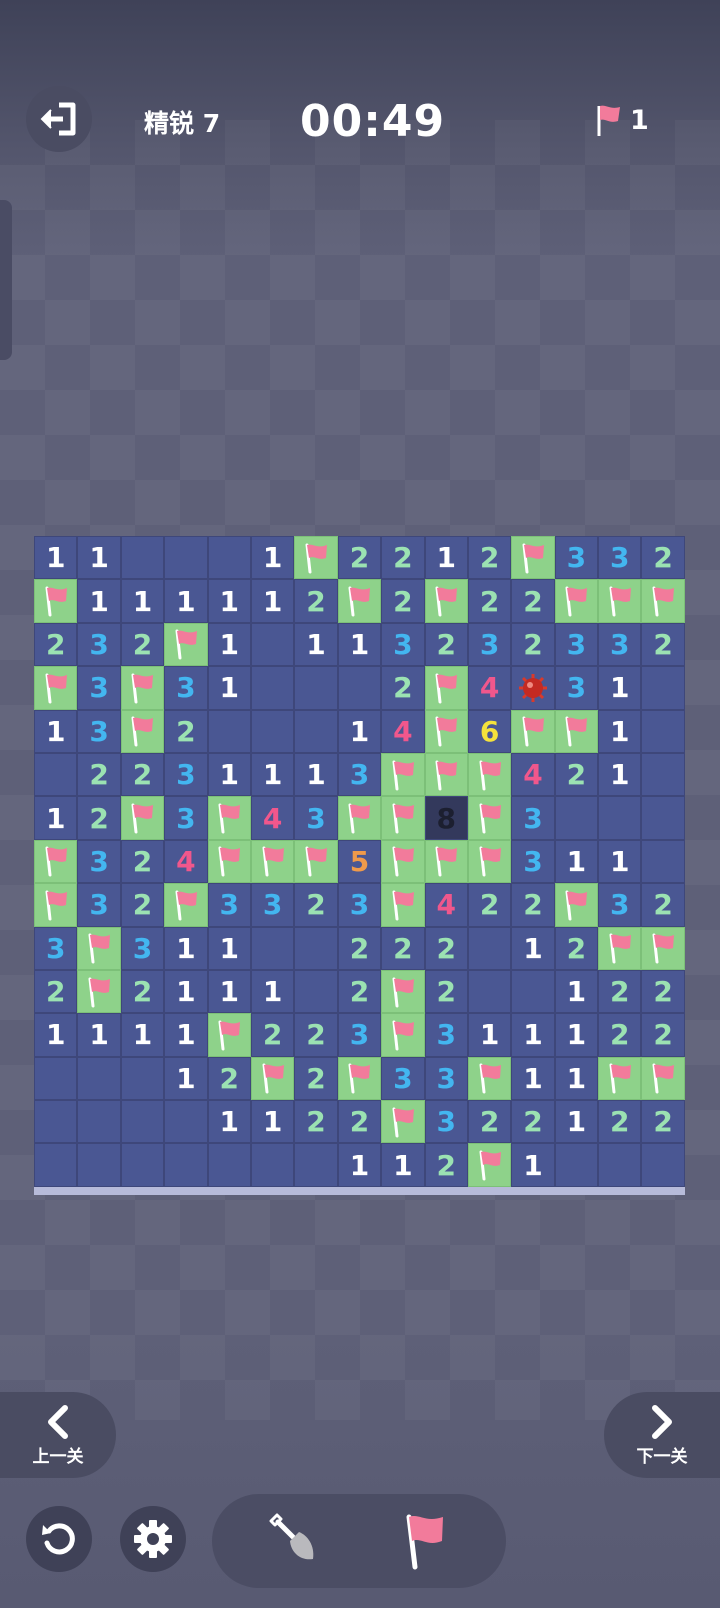  Describe the element at coordinates (293, 1541) in the screenshot. I see `dig-tool-button` at that location.